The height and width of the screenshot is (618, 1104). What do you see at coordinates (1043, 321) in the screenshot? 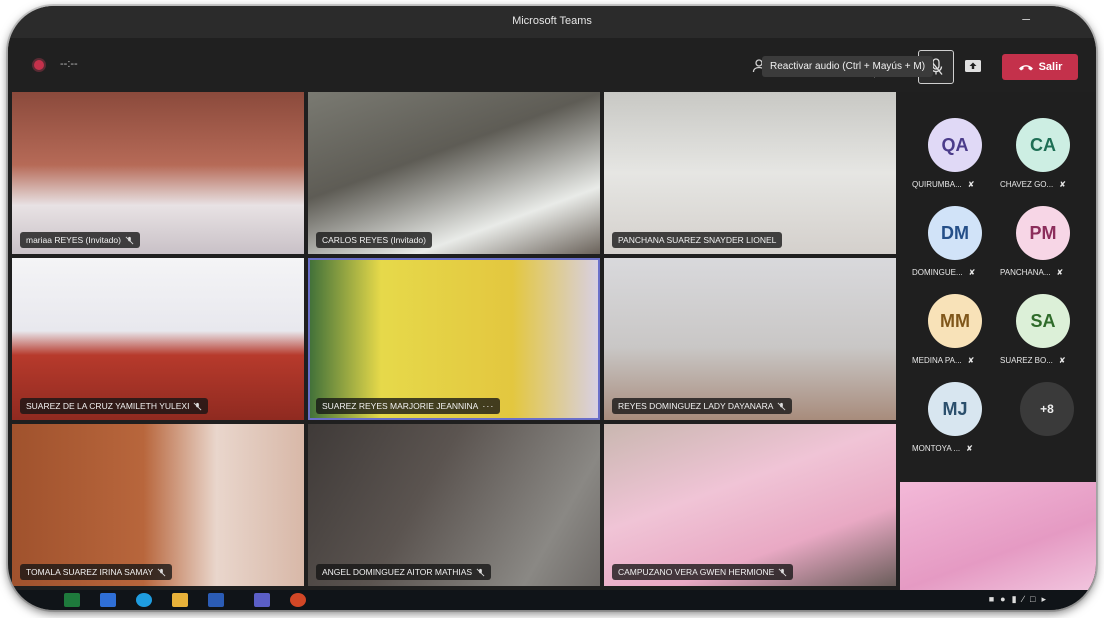
I see `avatar: SA` at bounding box center [1043, 321].